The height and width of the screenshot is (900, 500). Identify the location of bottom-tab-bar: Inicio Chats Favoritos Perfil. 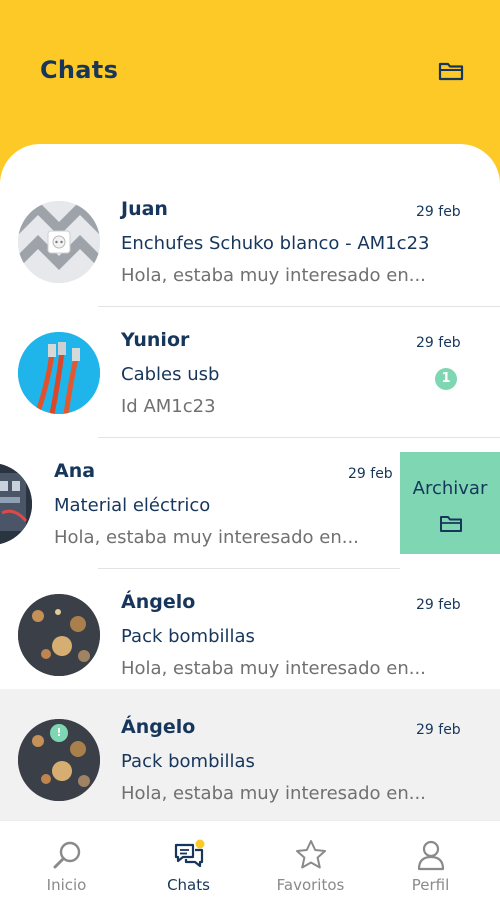
(250, 860).